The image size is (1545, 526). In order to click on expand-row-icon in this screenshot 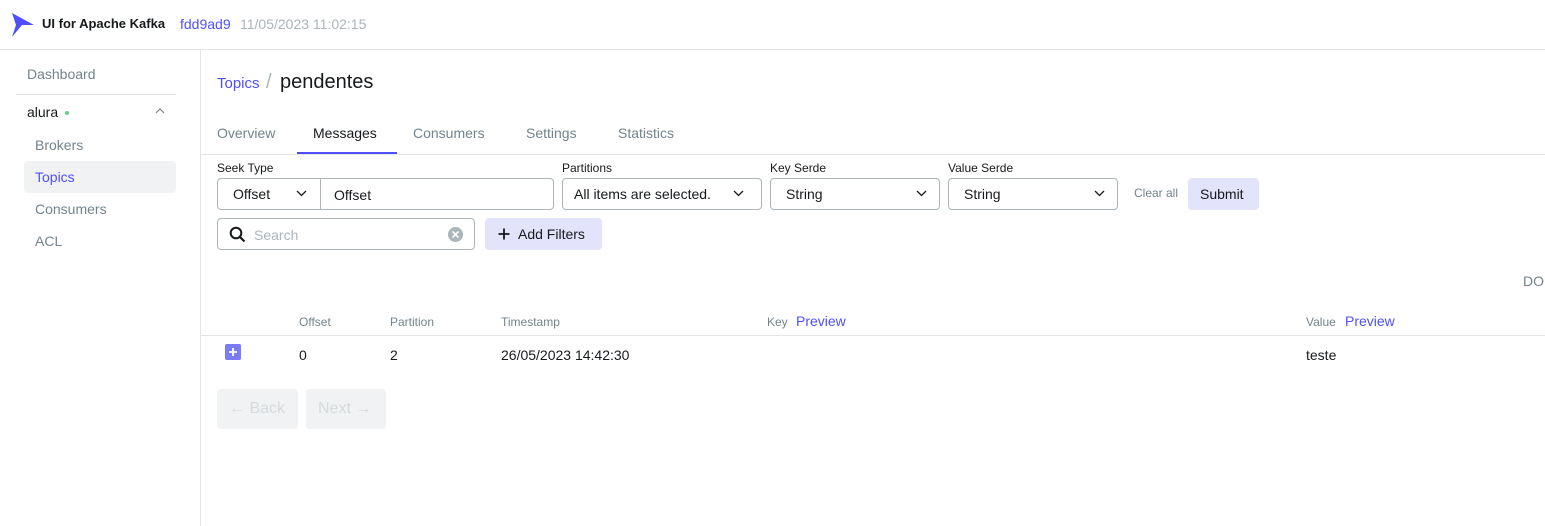, I will do `click(233, 352)`.